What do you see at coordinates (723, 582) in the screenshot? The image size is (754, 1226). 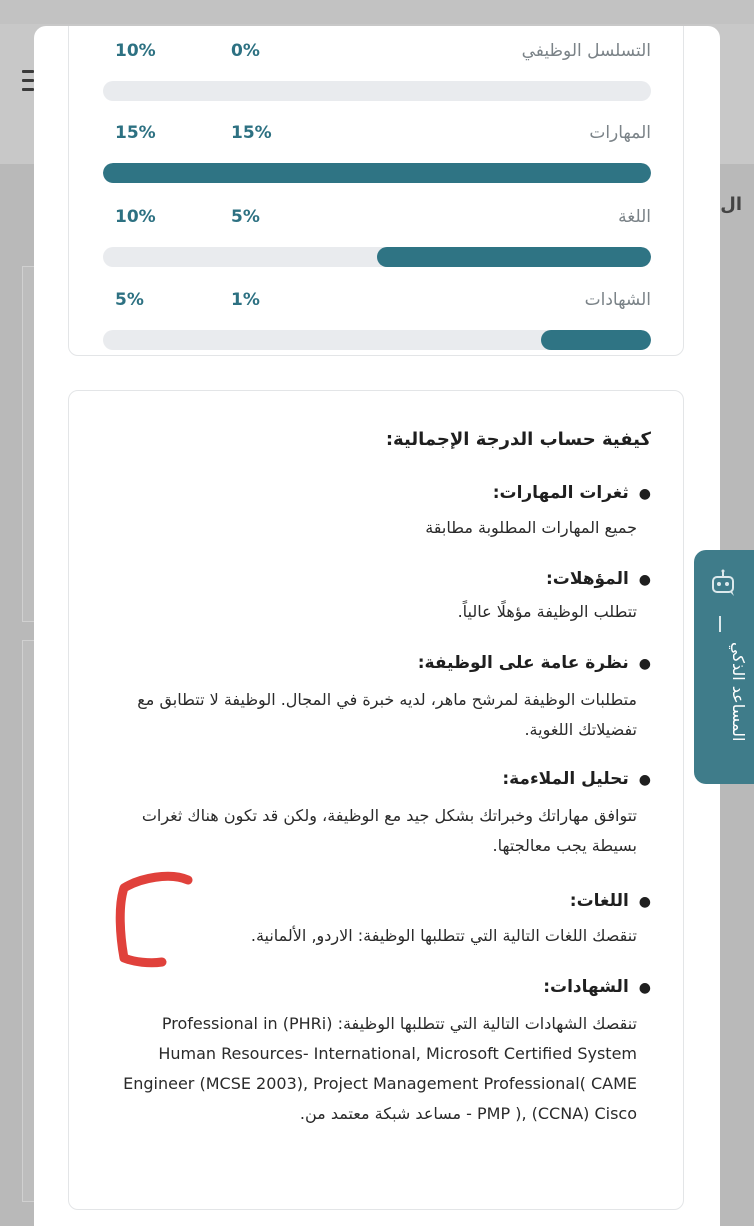 I see `robot-icon` at bounding box center [723, 582].